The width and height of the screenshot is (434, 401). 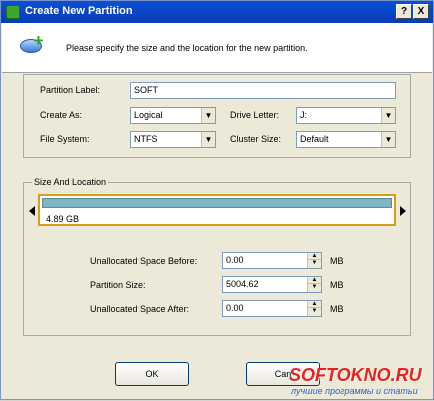 What do you see at coordinates (304, 115) in the screenshot?
I see `drive-letter-value: J:` at bounding box center [304, 115].